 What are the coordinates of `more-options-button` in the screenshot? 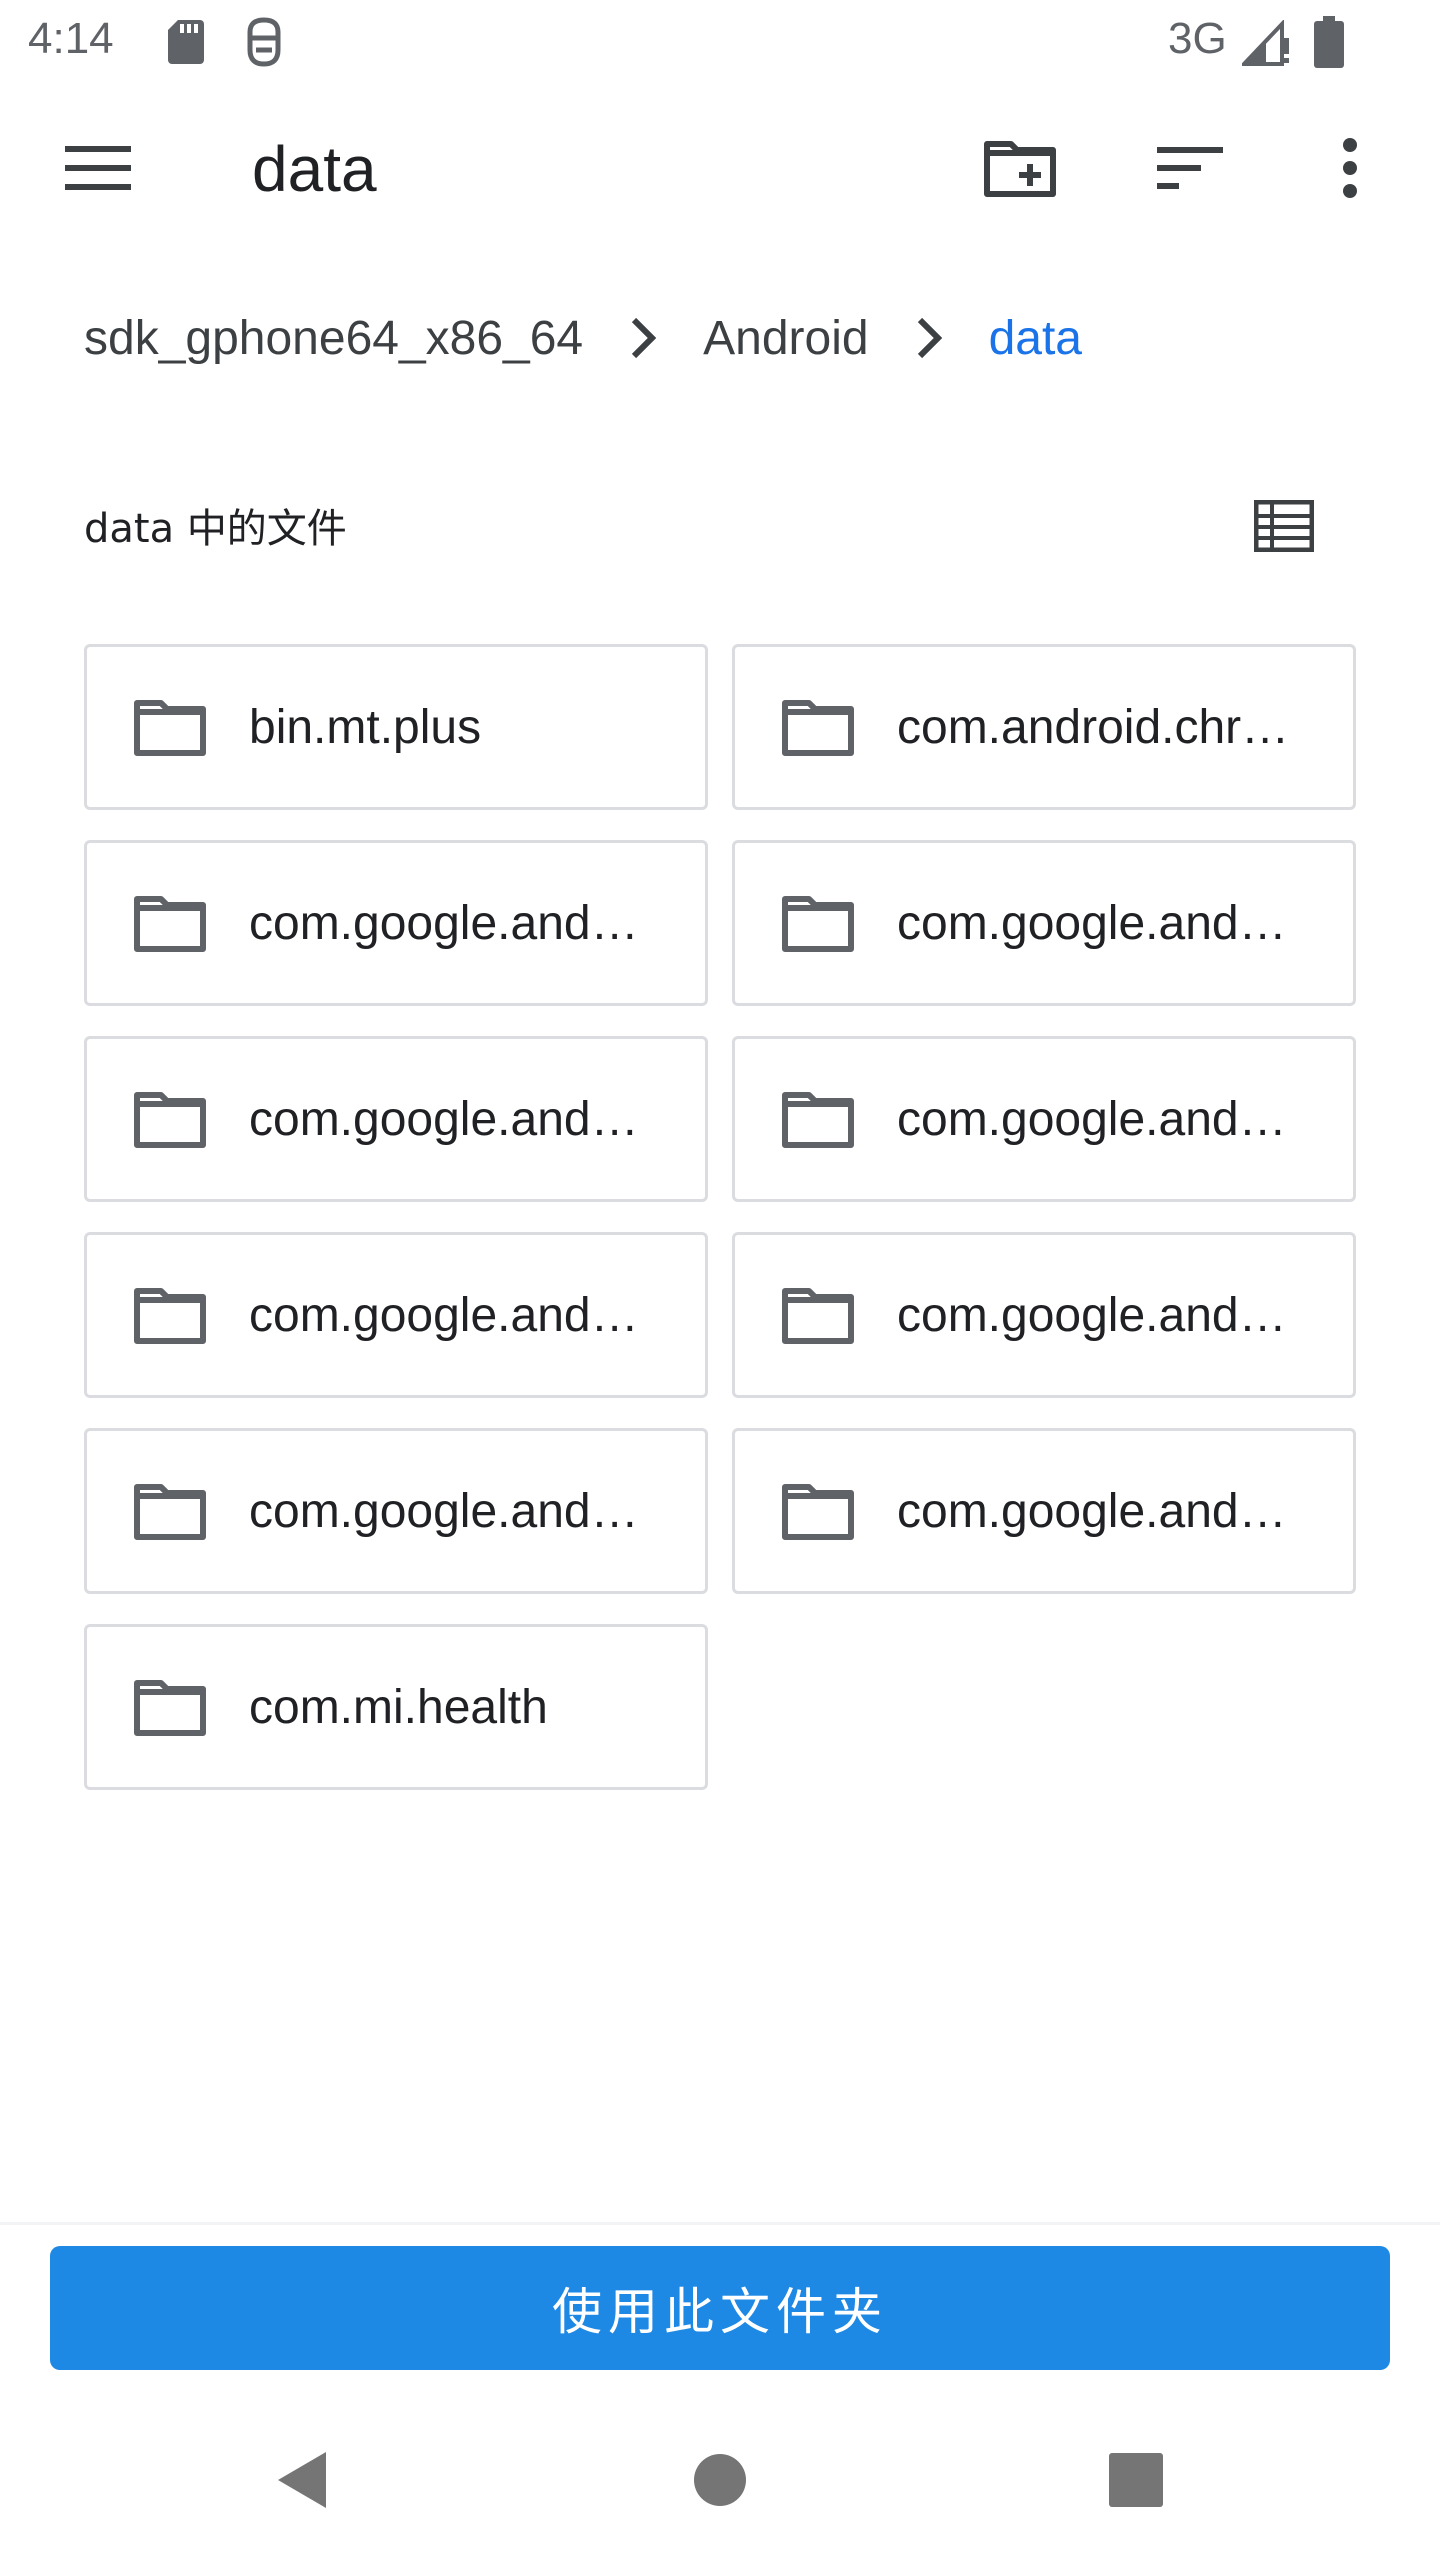 It's located at (1350, 168).